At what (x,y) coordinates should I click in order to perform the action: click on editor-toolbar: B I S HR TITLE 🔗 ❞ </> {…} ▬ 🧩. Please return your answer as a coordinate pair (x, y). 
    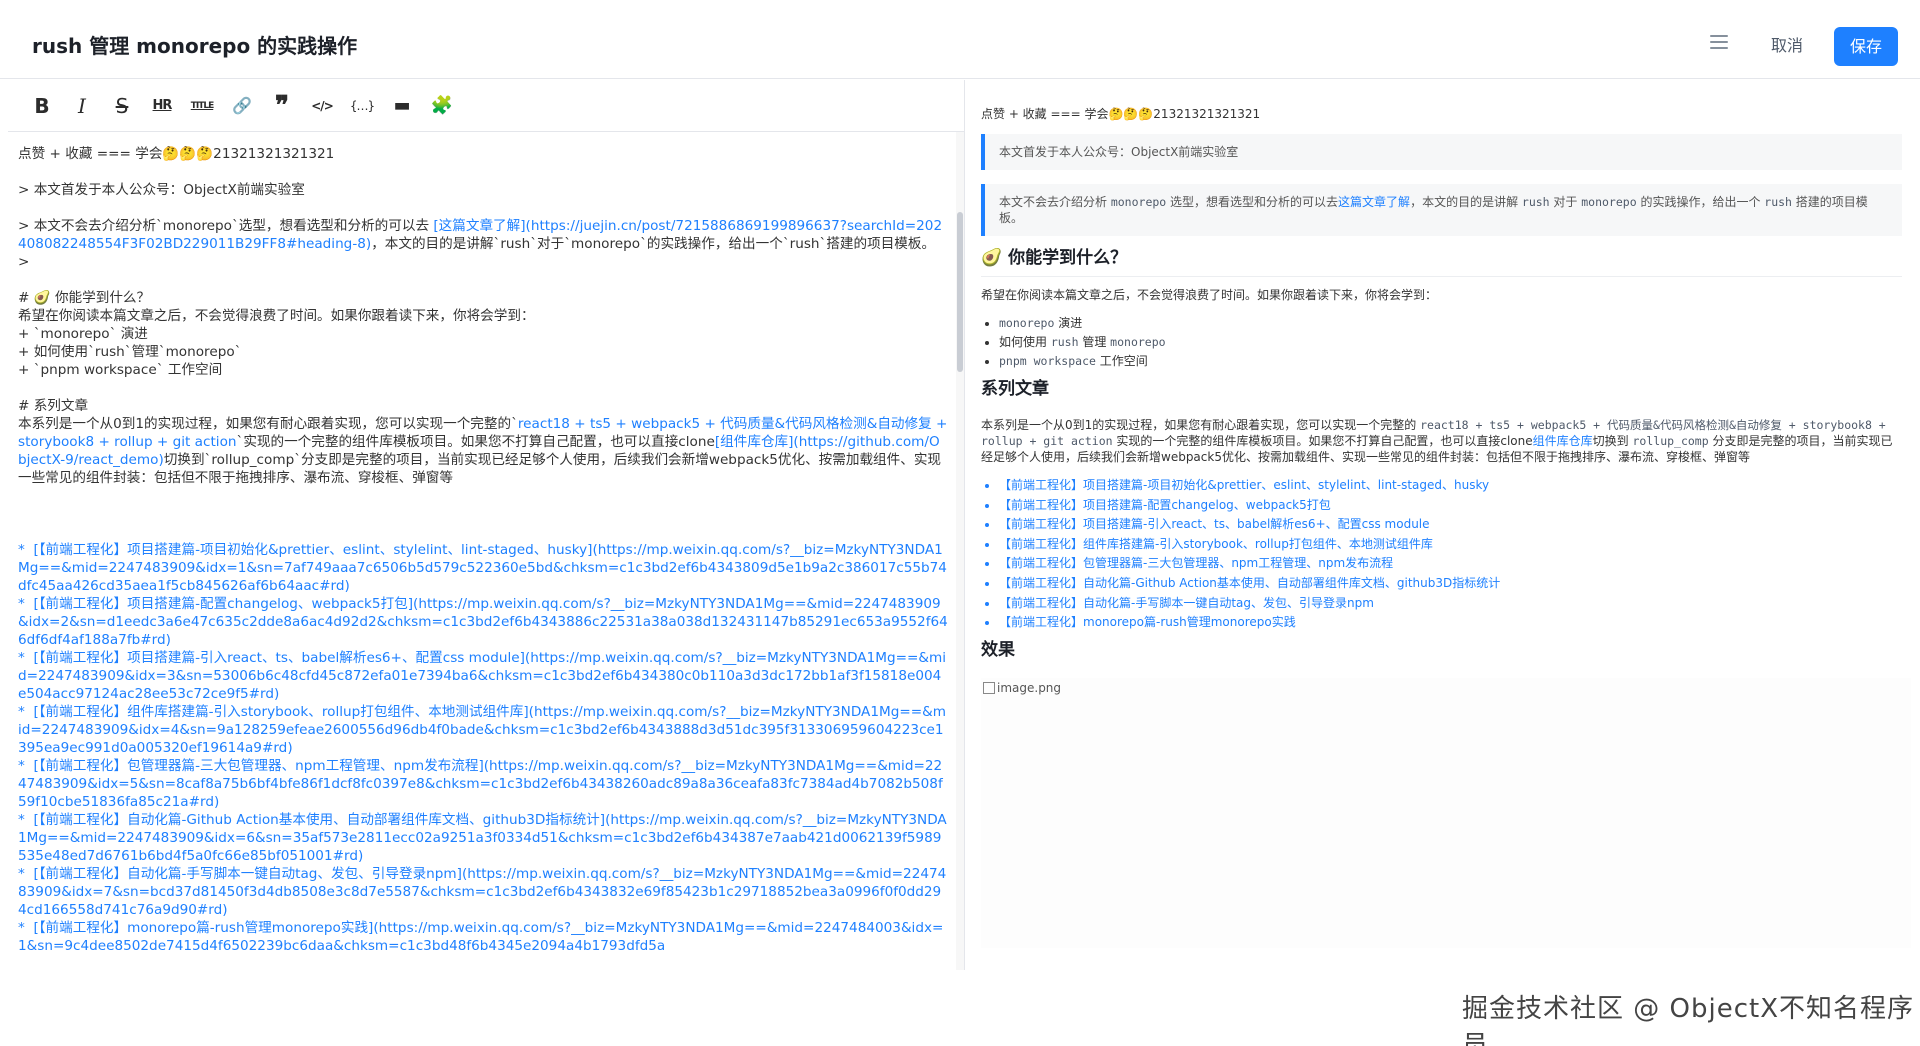
    Looking at the image, I should click on (486, 106).